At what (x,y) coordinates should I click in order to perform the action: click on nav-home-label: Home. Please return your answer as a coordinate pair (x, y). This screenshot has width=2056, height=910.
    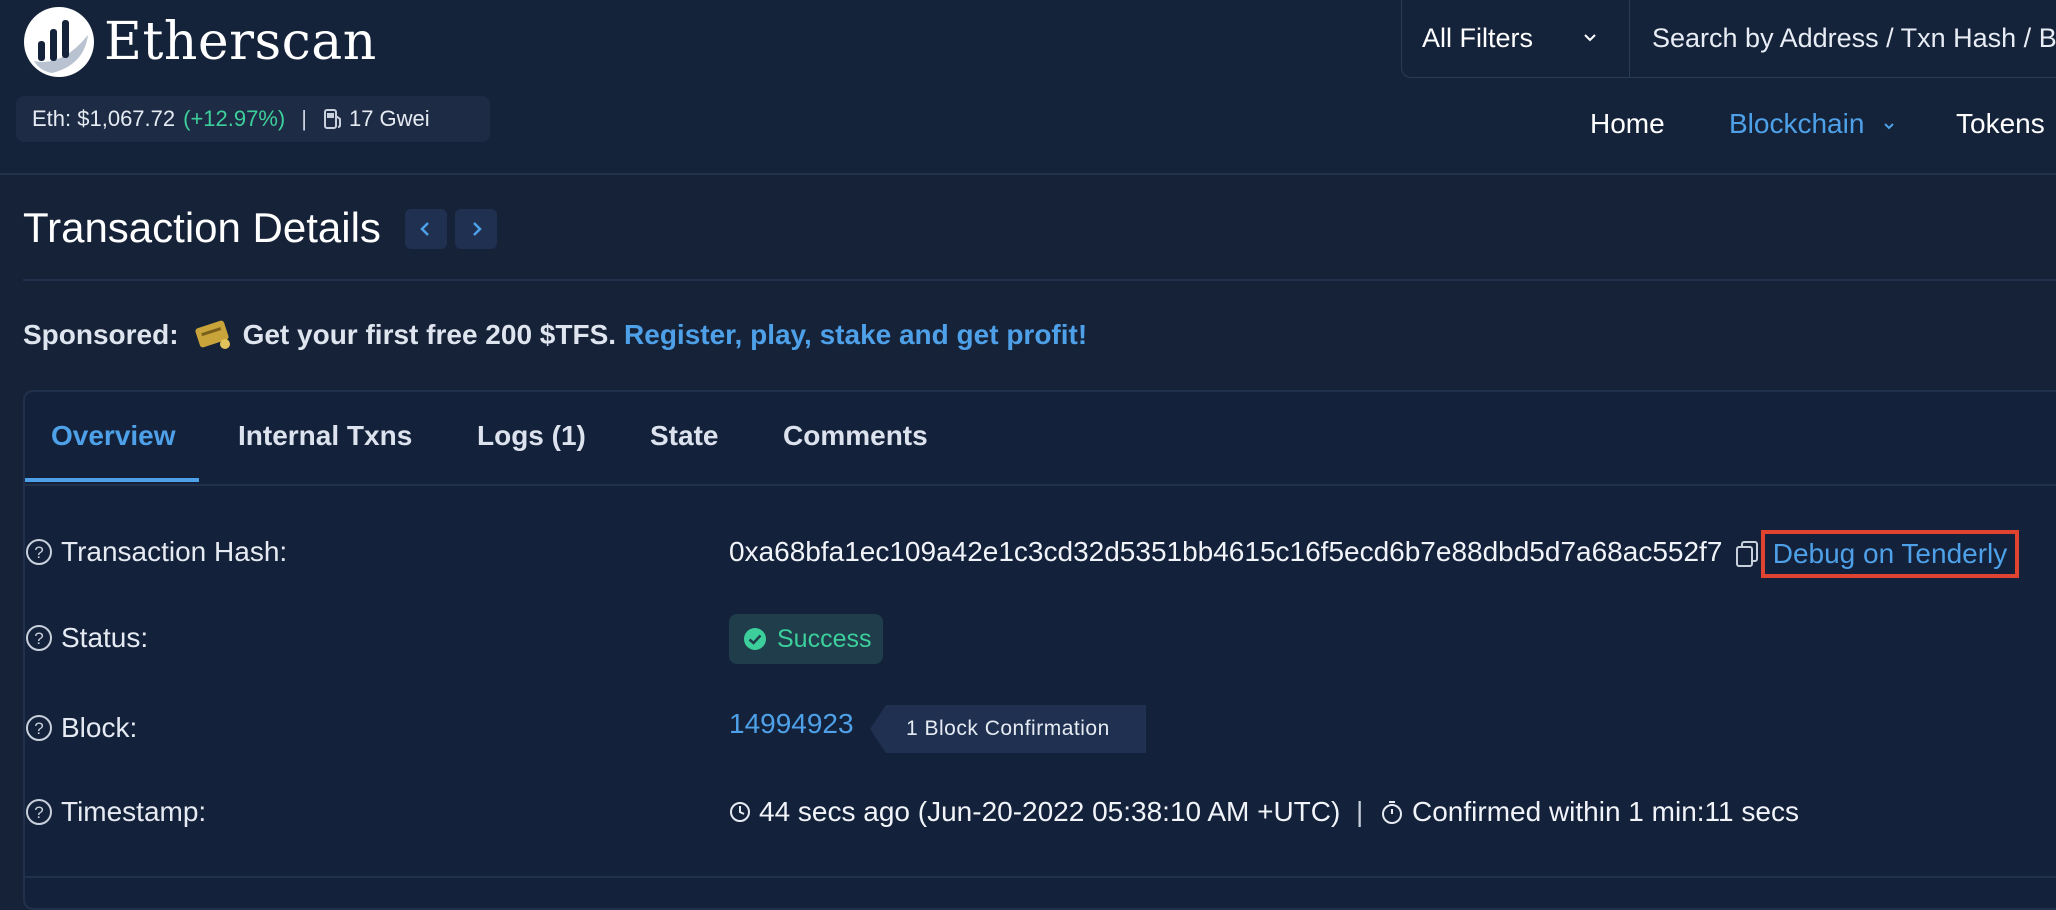
    Looking at the image, I should click on (1627, 123).